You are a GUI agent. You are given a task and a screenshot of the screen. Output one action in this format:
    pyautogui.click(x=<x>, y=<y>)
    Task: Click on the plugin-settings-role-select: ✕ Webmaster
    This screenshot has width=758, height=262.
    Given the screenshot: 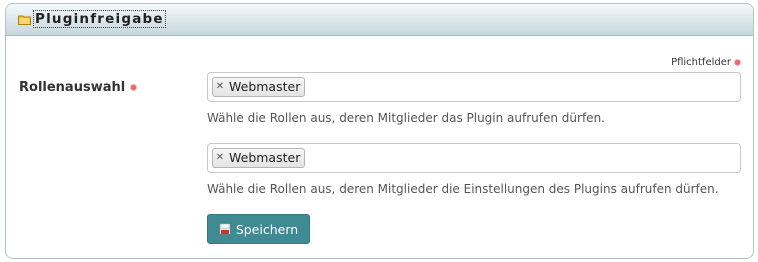 What is the action you would take?
    pyautogui.click(x=474, y=158)
    